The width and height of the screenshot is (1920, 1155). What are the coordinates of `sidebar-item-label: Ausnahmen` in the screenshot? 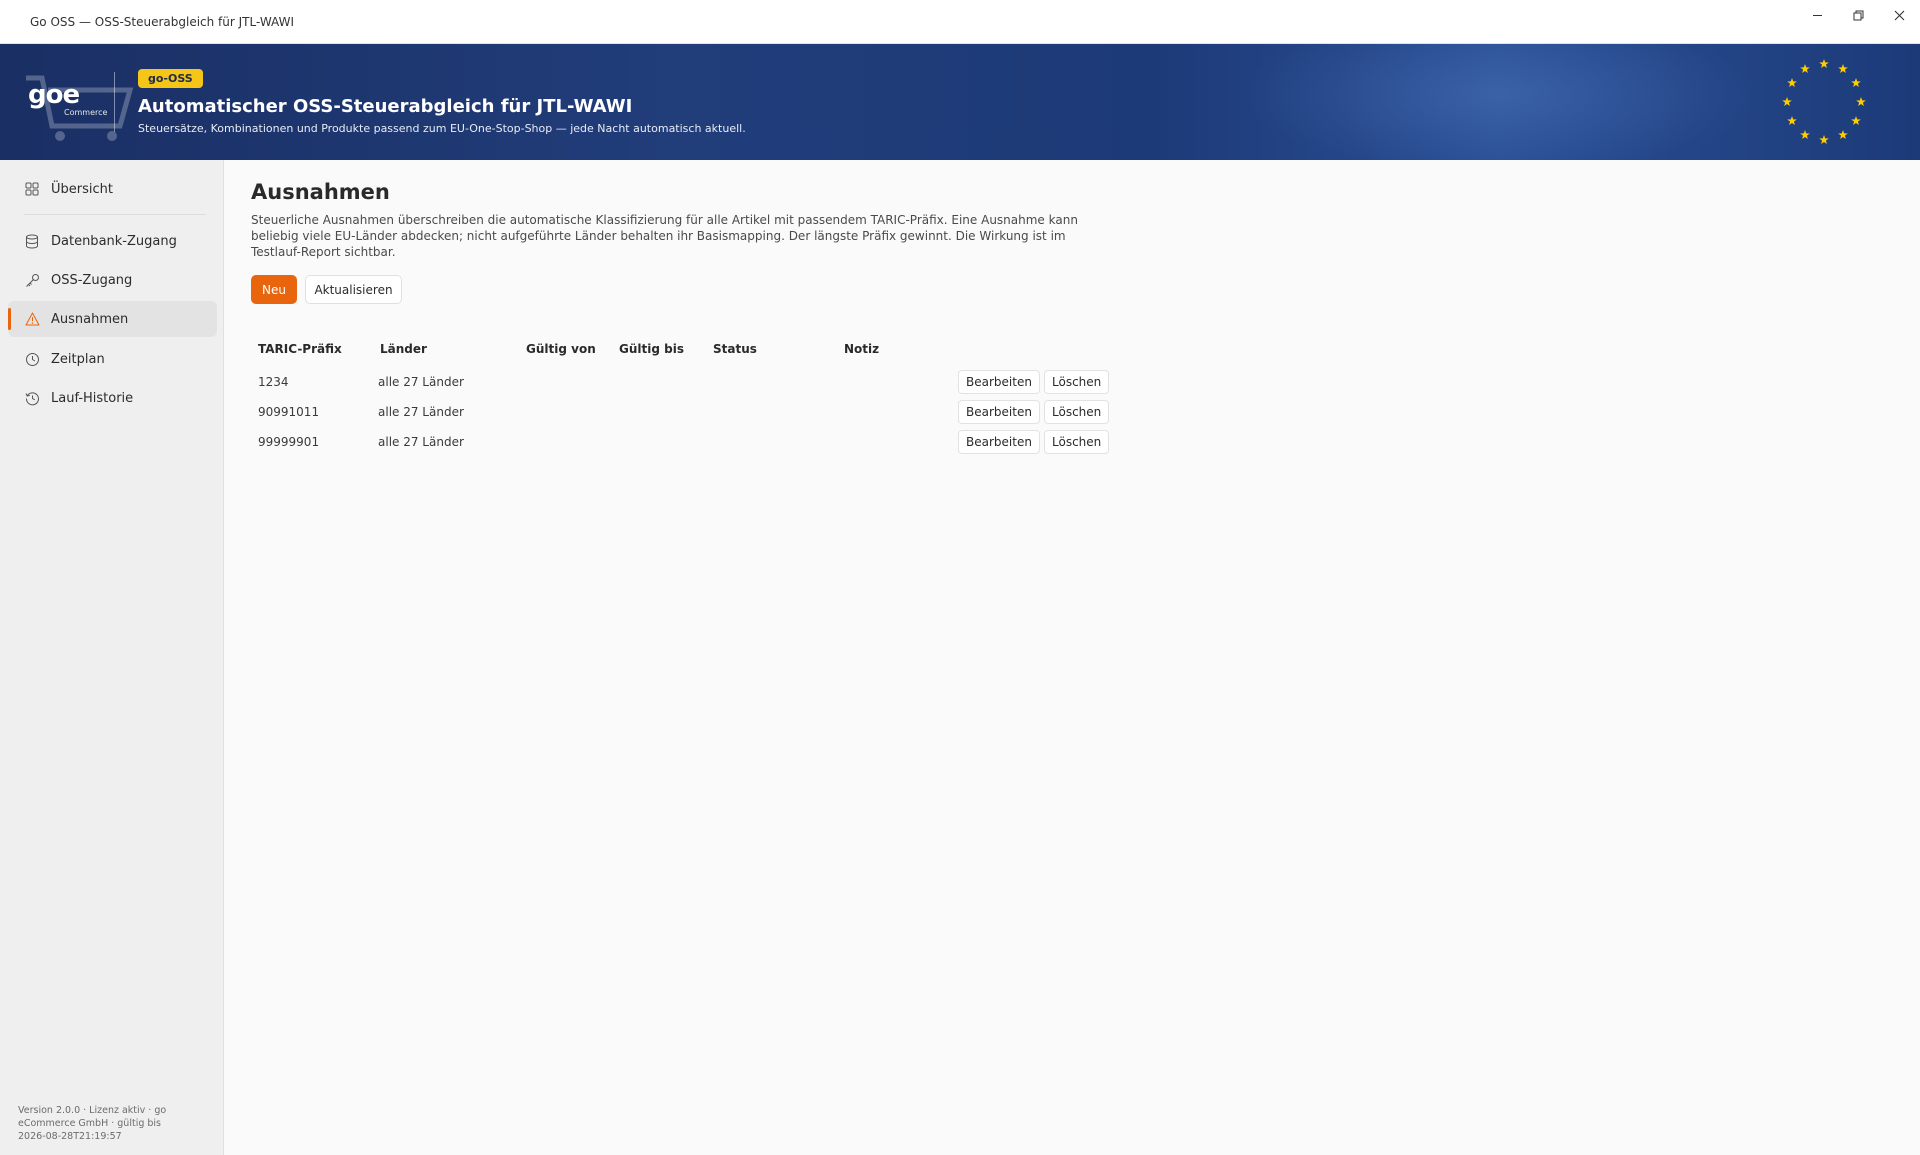 It's located at (90, 319).